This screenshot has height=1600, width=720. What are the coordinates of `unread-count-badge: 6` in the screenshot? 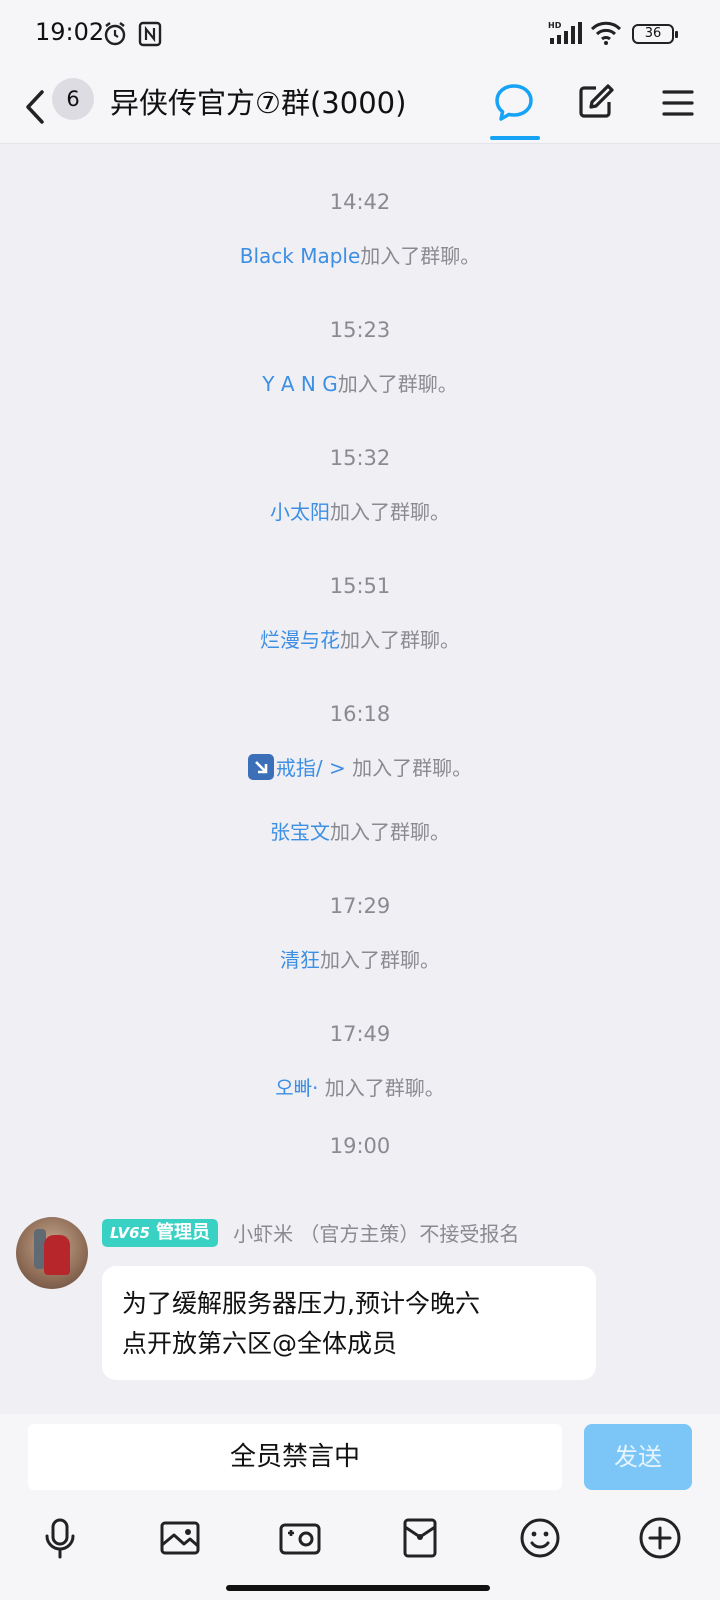 It's located at (73, 99).